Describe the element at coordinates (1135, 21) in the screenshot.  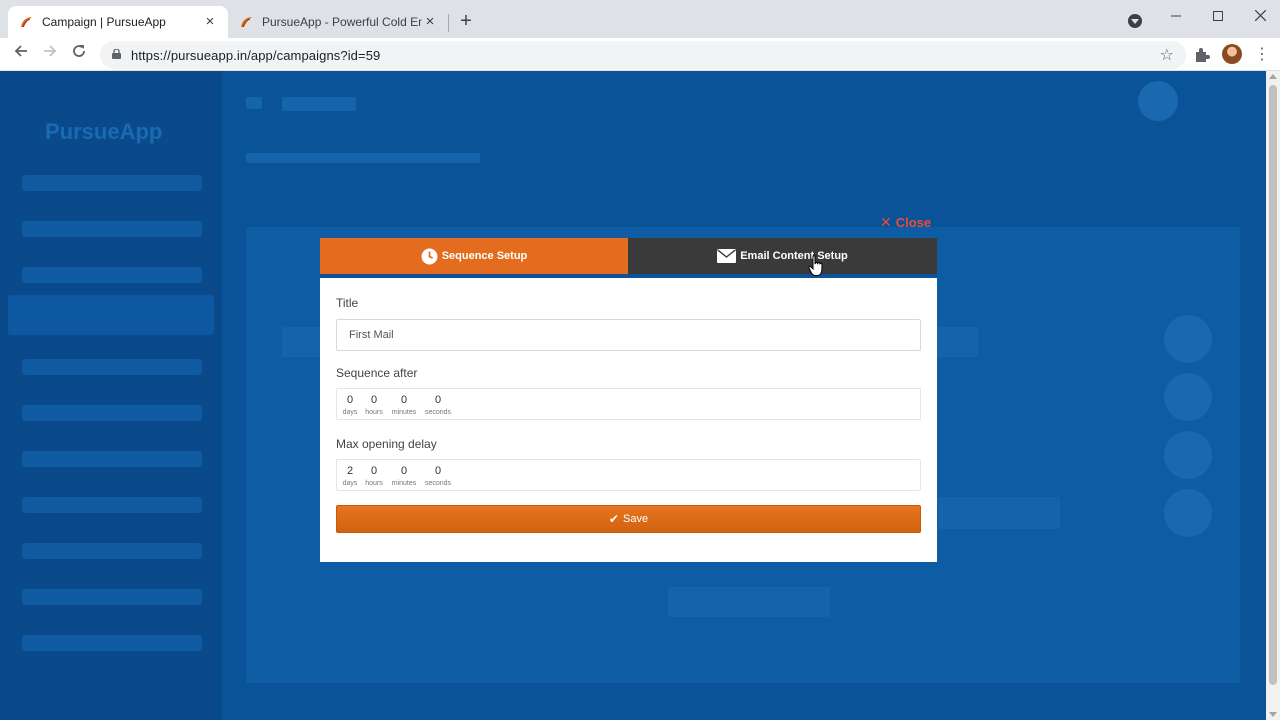
I see `tab-search-dropdown-icon` at that location.